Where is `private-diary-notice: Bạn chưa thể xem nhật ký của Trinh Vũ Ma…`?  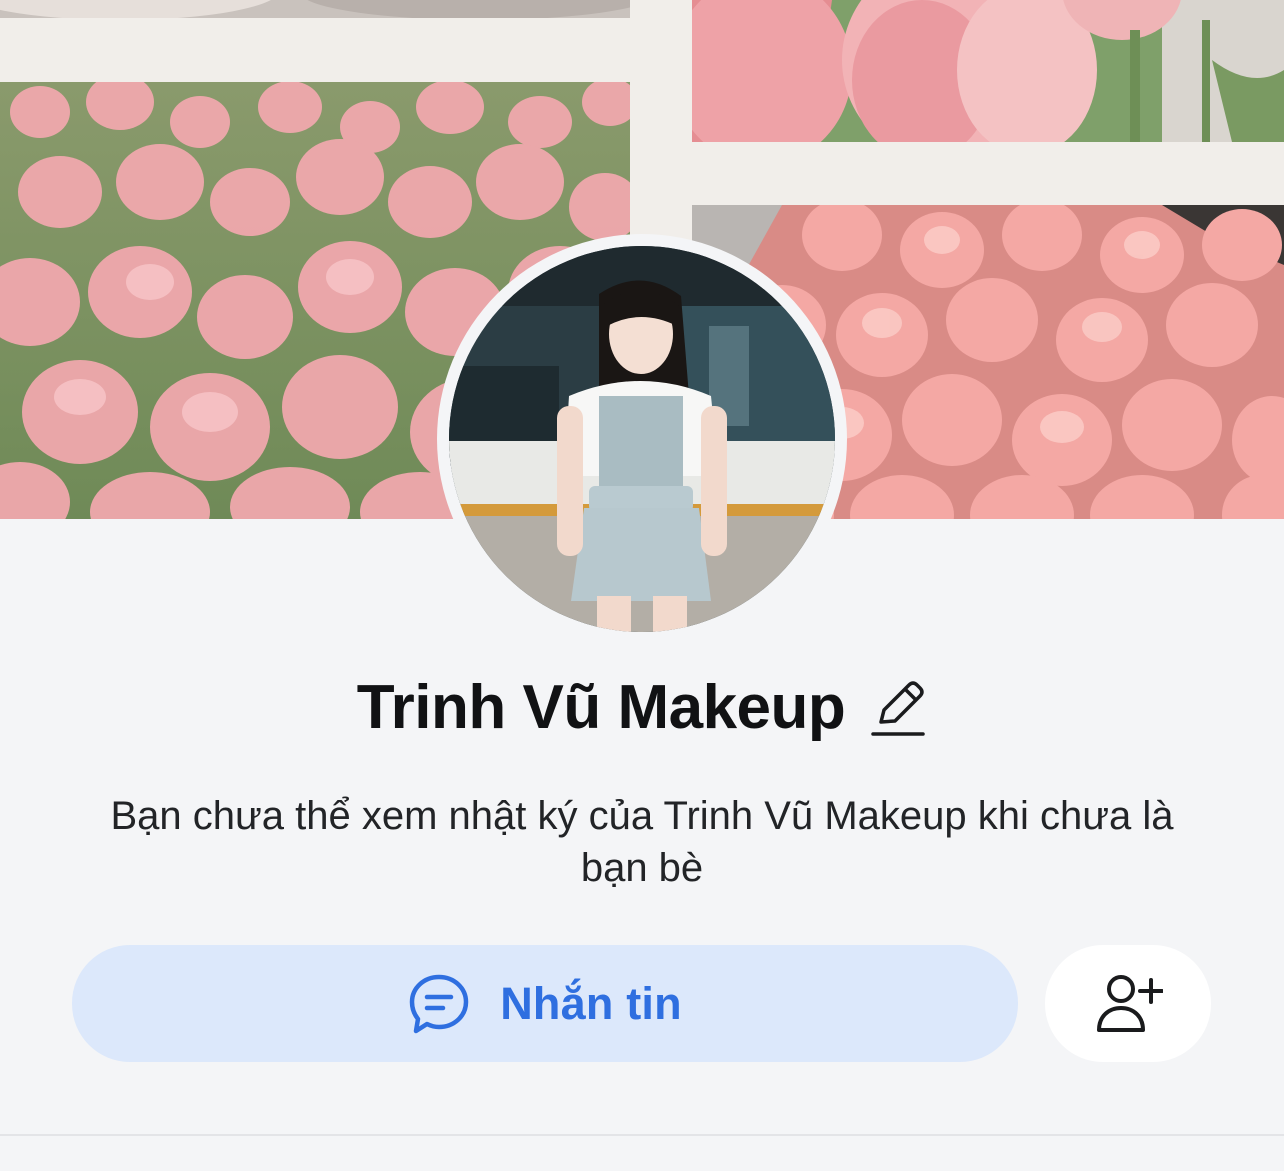
private-diary-notice: Bạn chưa thể xem nhật ký của Trinh Vũ Ma… is located at coordinates (642, 842).